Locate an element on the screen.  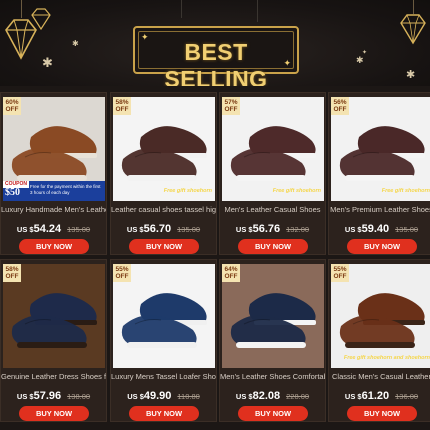
original-price: 132.00 is located at coordinates (298, 229).